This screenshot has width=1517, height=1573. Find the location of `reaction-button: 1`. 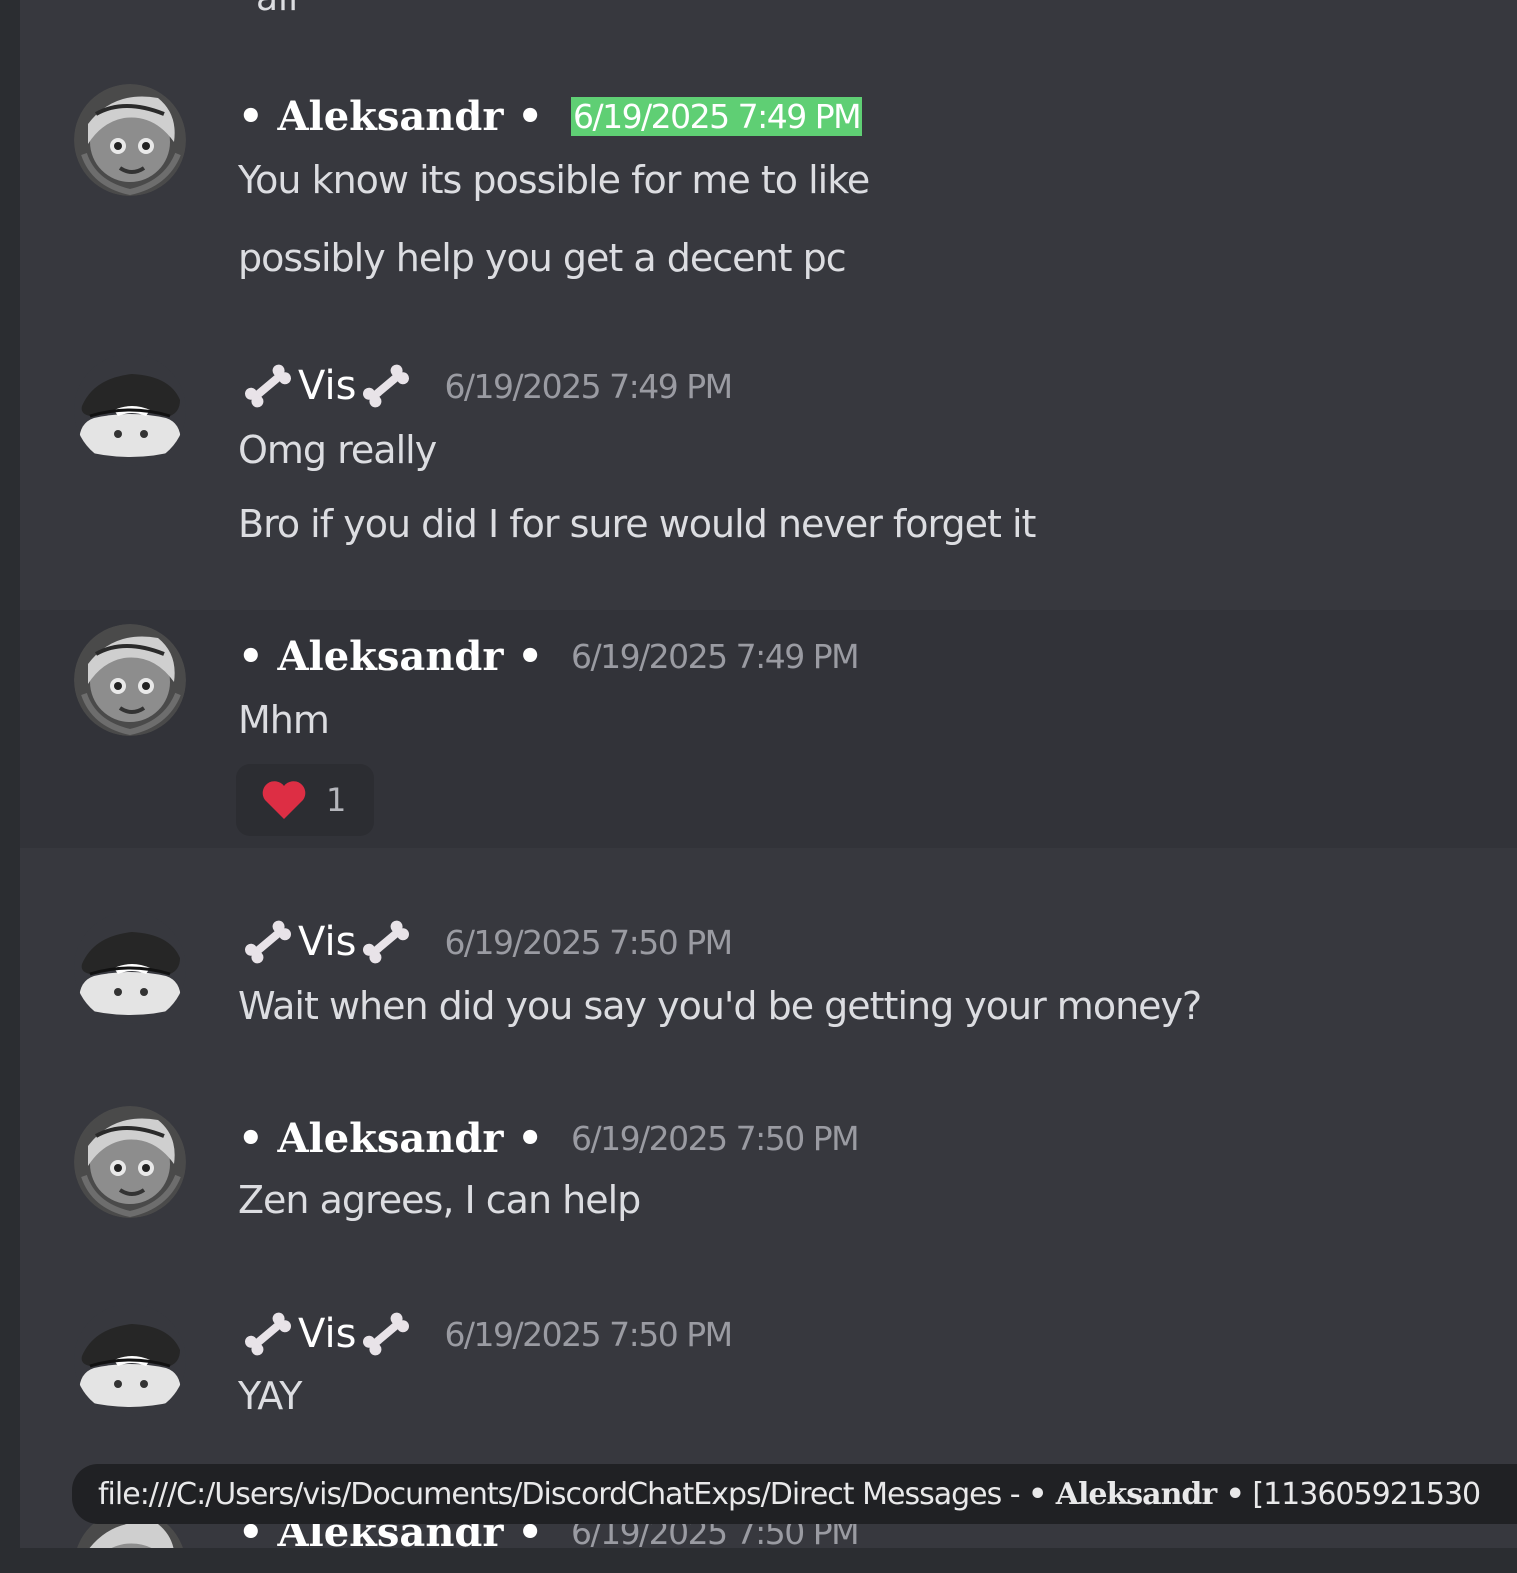

reaction-button: 1 is located at coordinates (305, 800).